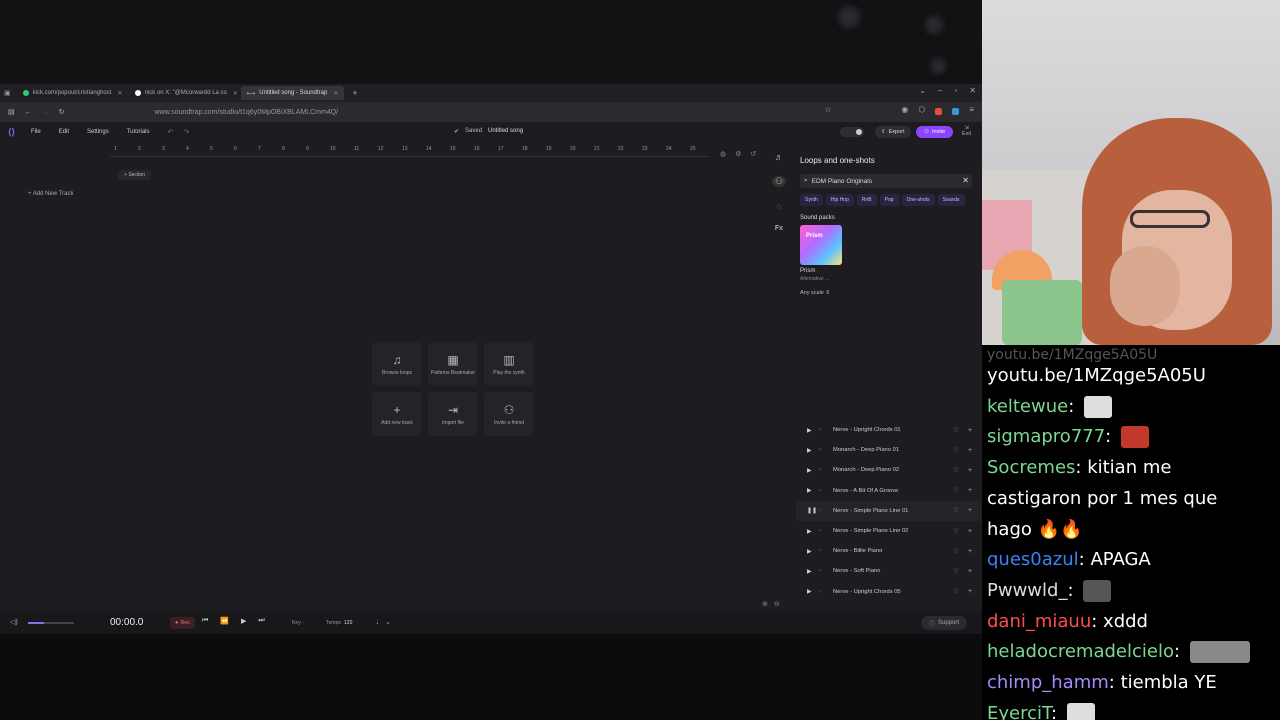 This screenshot has width=1280, height=720. What do you see at coordinates (292, 93) in the screenshot?
I see `tab-soundtrap: ⟷ Untitled song - Soundtrap ✕` at bounding box center [292, 93].